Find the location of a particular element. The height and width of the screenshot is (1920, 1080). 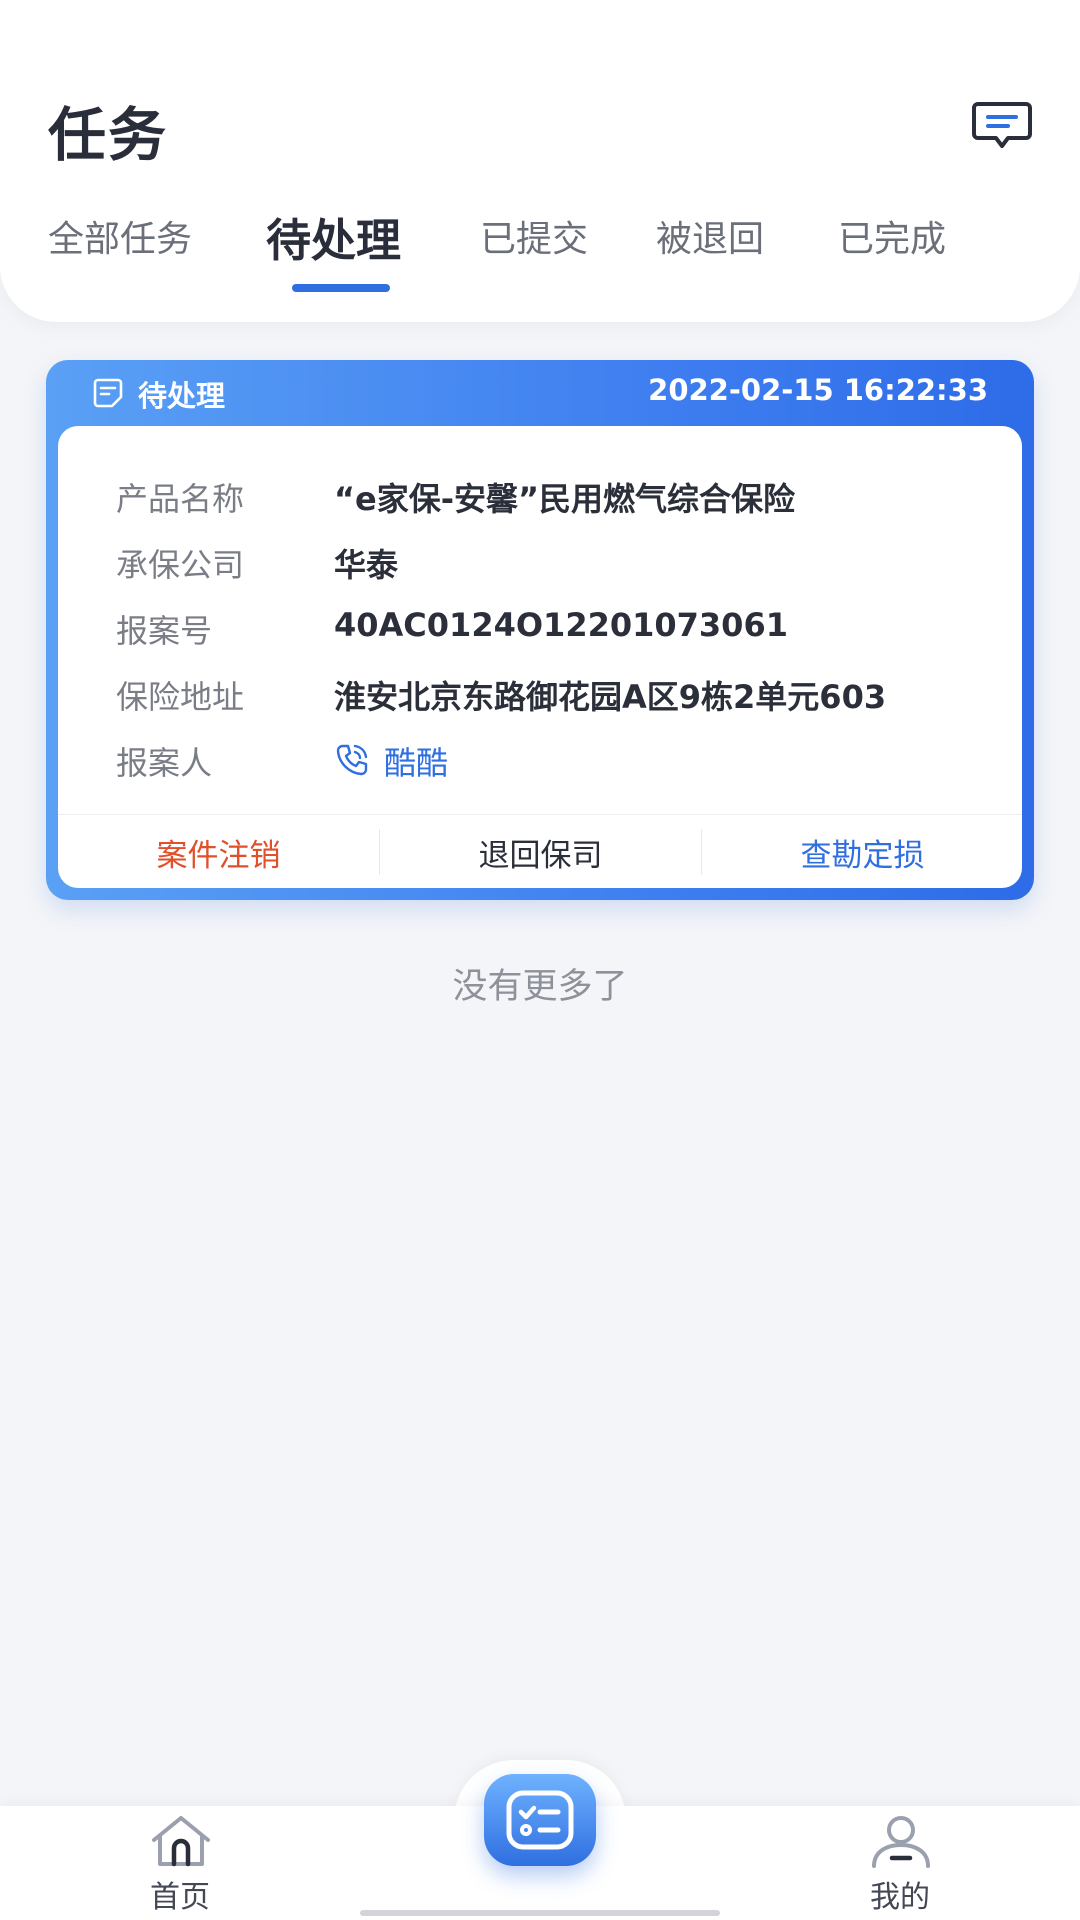

reporter-name-link: 酷酷 is located at coordinates (416, 761).